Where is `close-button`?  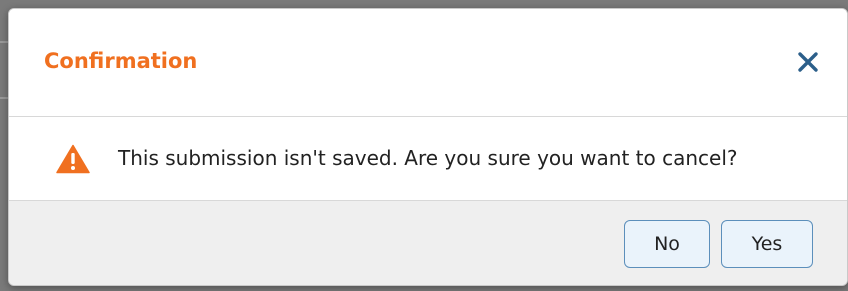
close-button is located at coordinates (808, 62).